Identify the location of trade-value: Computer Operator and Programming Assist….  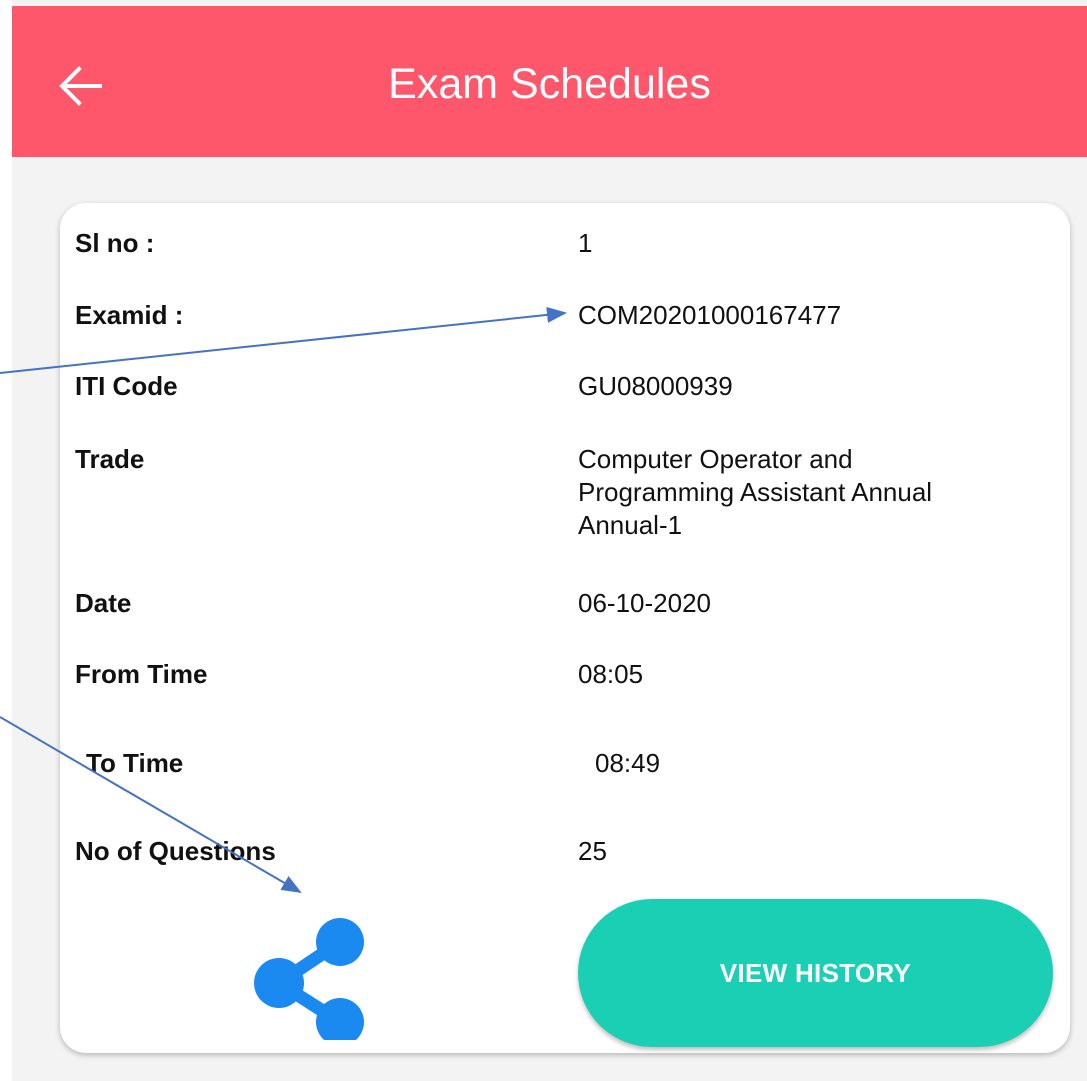
(755, 492).